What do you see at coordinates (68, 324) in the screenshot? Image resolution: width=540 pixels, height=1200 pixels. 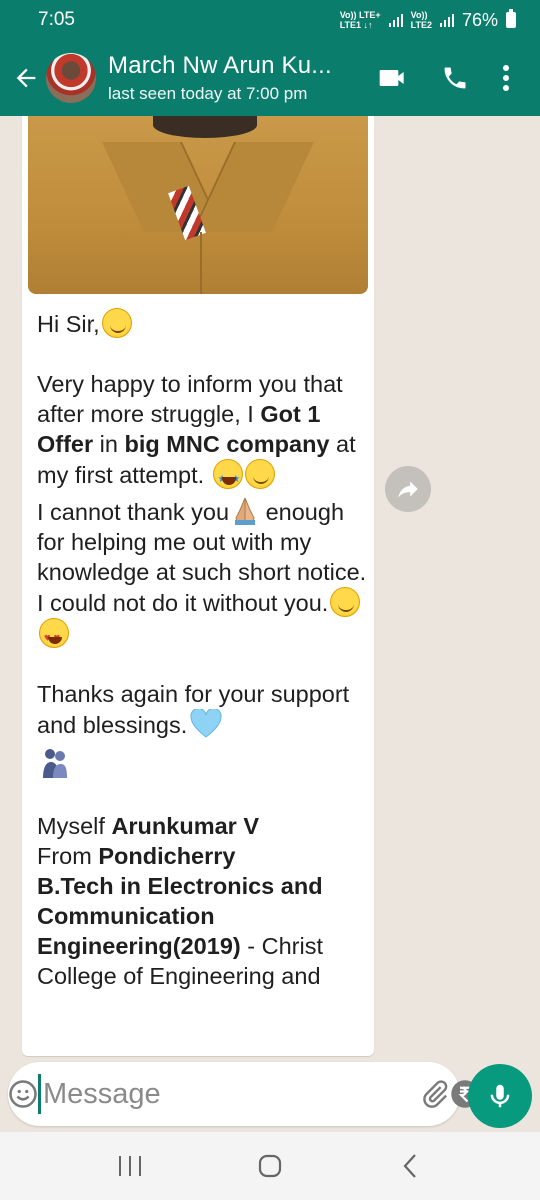 I see `greeting-text: Hi Sir,` at bounding box center [68, 324].